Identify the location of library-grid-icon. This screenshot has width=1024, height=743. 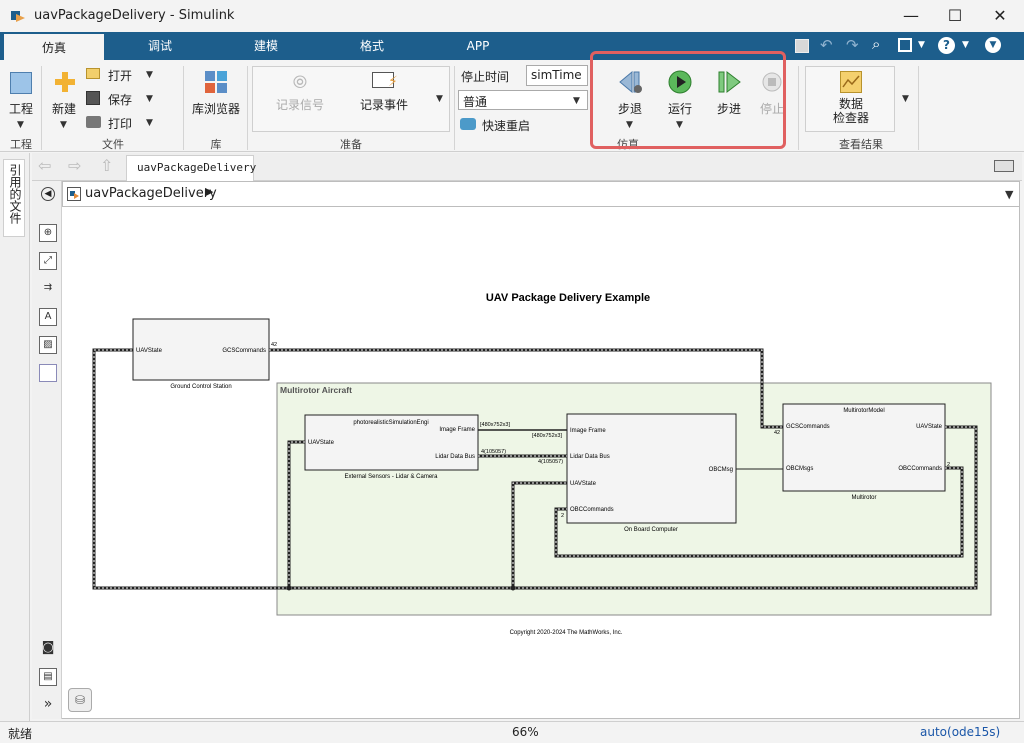
(216, 82).